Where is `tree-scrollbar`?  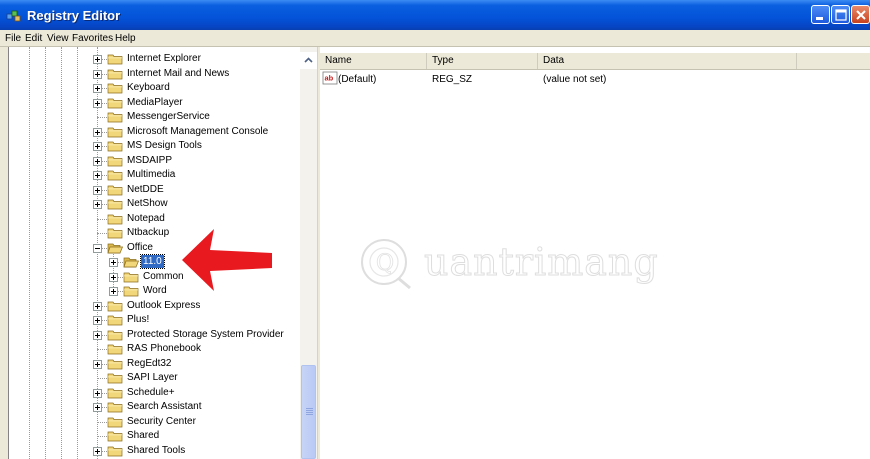
tree-scrollbar is located at coordinates (308, 253).